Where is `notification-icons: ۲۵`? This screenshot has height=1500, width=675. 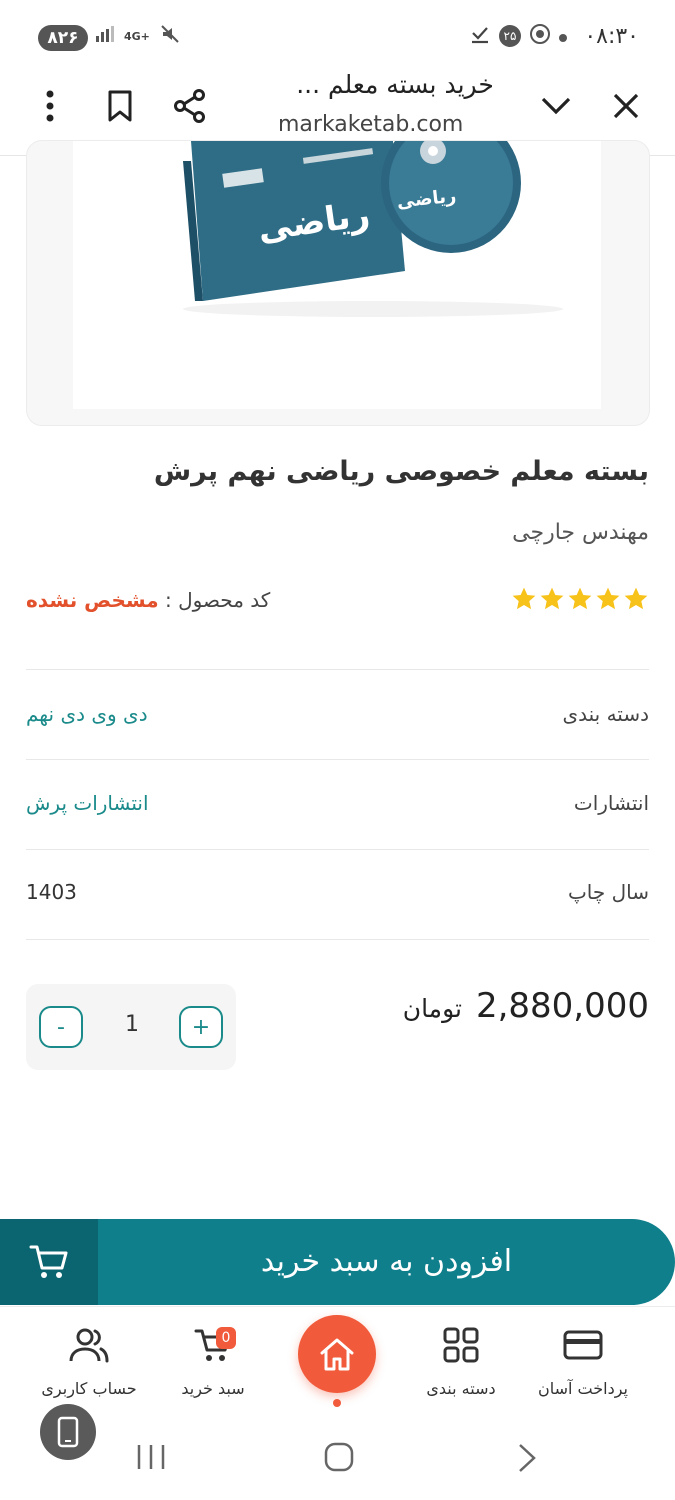 notification-icons: ۲۵ is located at coordinates (518, 36).